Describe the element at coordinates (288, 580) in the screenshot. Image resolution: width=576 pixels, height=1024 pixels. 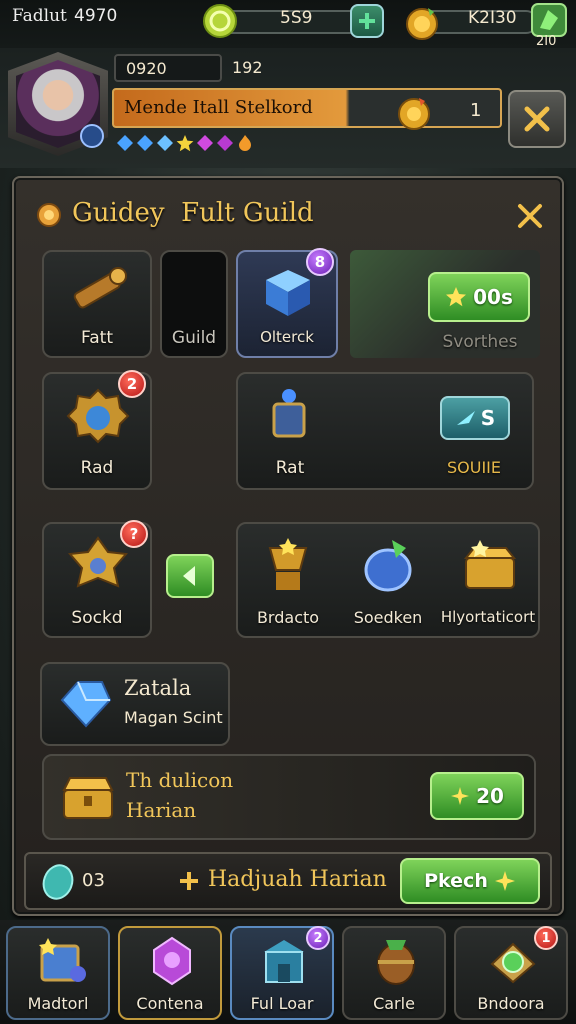
I see `row3-item-1: Brdacto` at that location.